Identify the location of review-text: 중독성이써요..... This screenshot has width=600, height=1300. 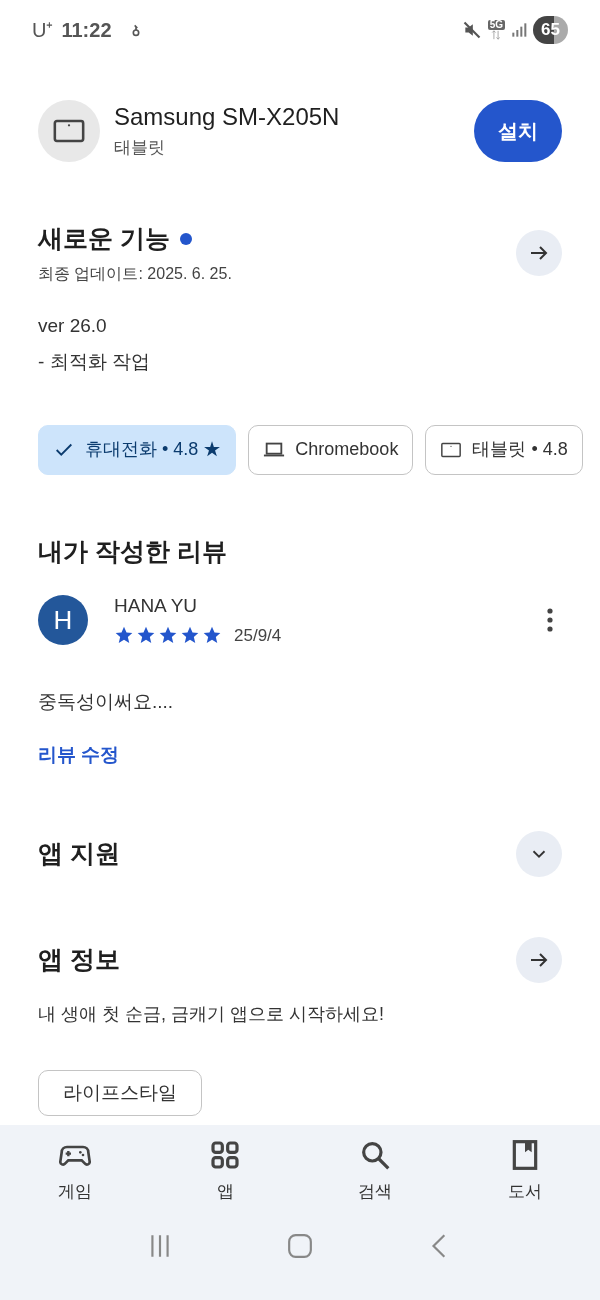
(106, 702).